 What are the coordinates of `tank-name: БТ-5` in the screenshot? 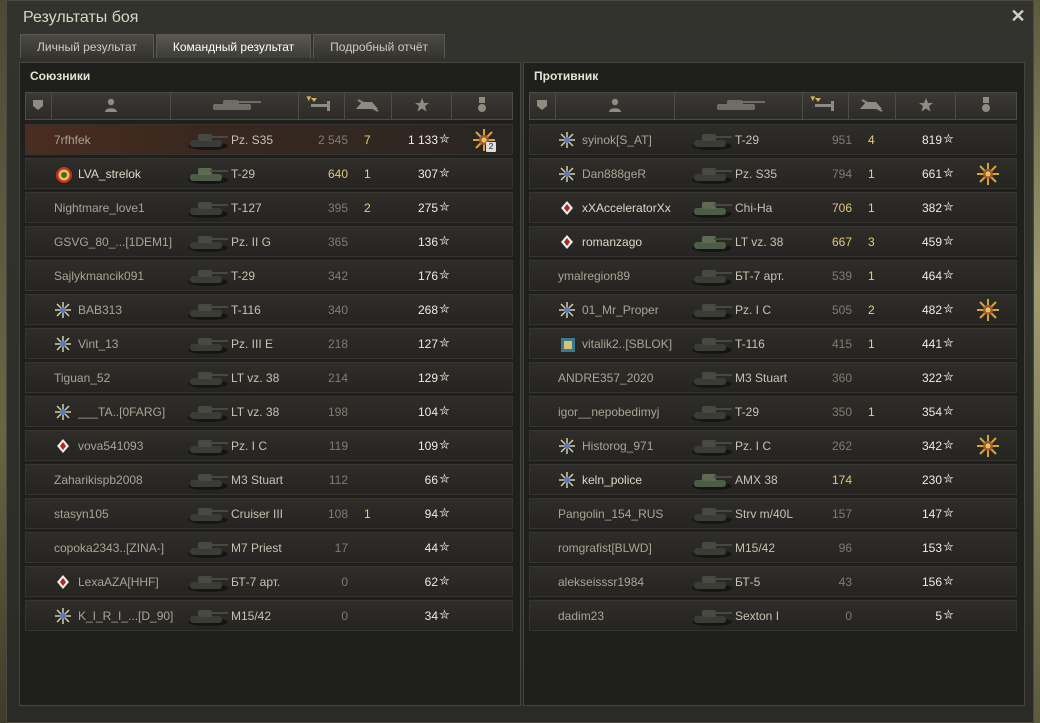 It's located at (748, 582).